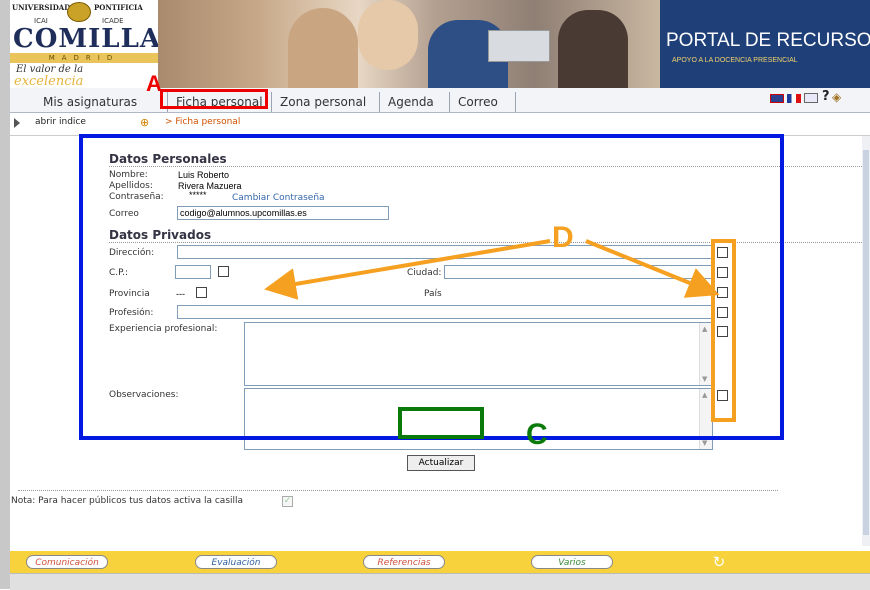 The height and width of the screenshot is (590, 870). I want to click on arrow-to-left-checkbox, so click(407, 269).